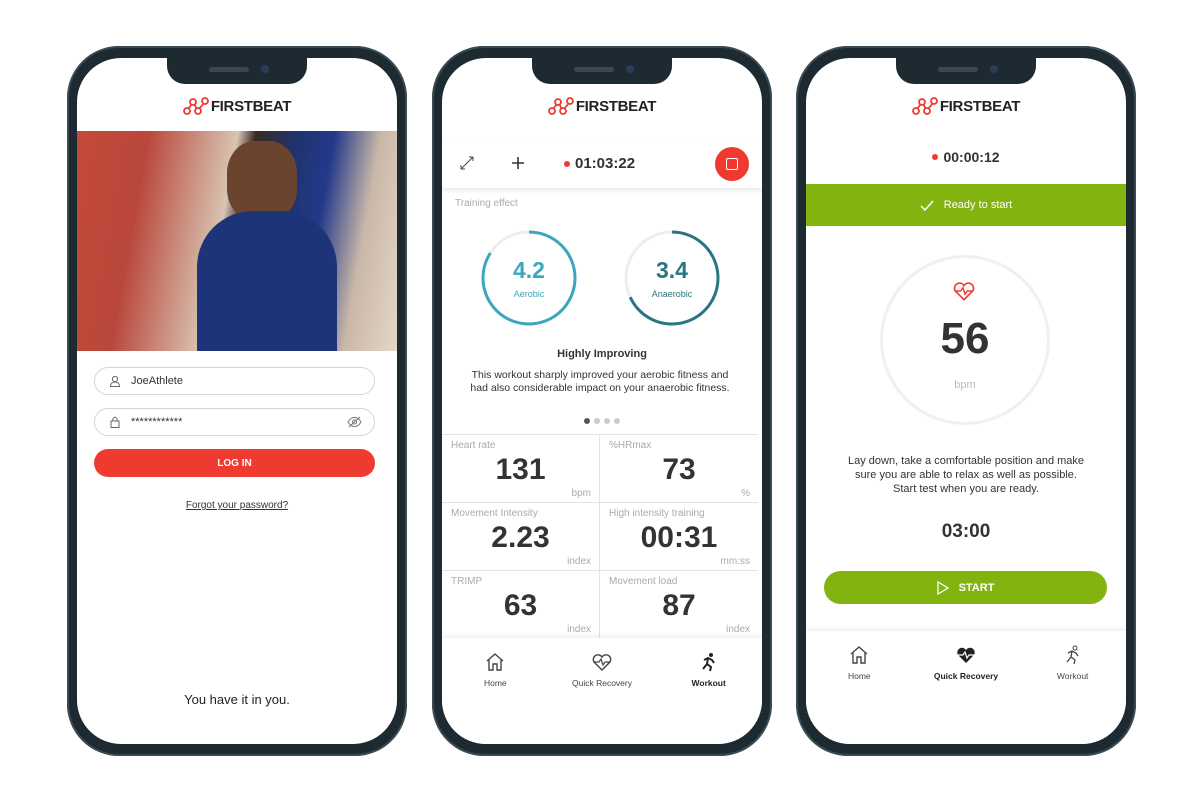 This screenshot has width=1200, height=800. I want to click on stop-icon, so click(732, 164).